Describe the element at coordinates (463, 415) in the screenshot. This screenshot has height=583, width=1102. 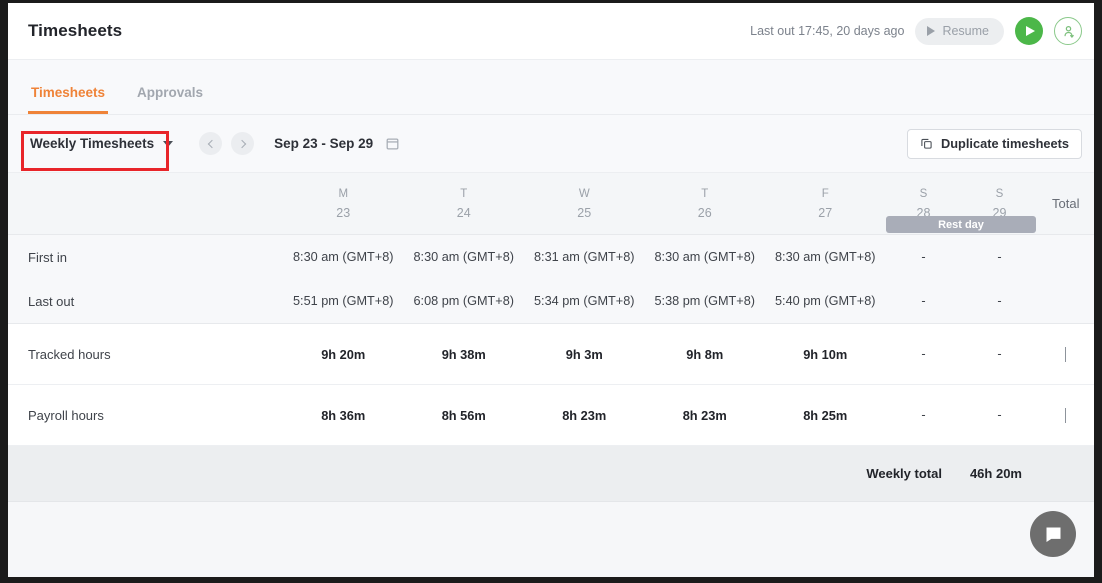
I see `cell-value: 8h 56m` at that location.